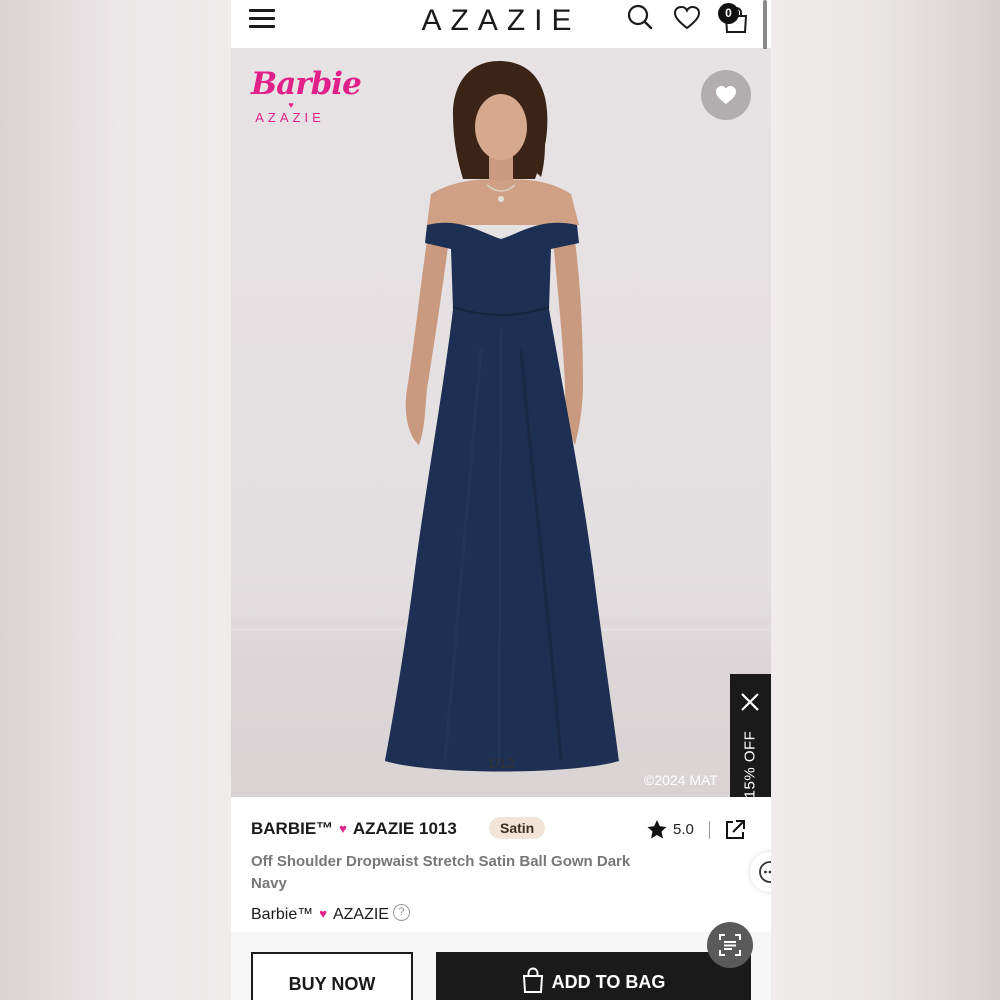  I want to click on copyright-text: ©2024 MAT, so click(681, 780).